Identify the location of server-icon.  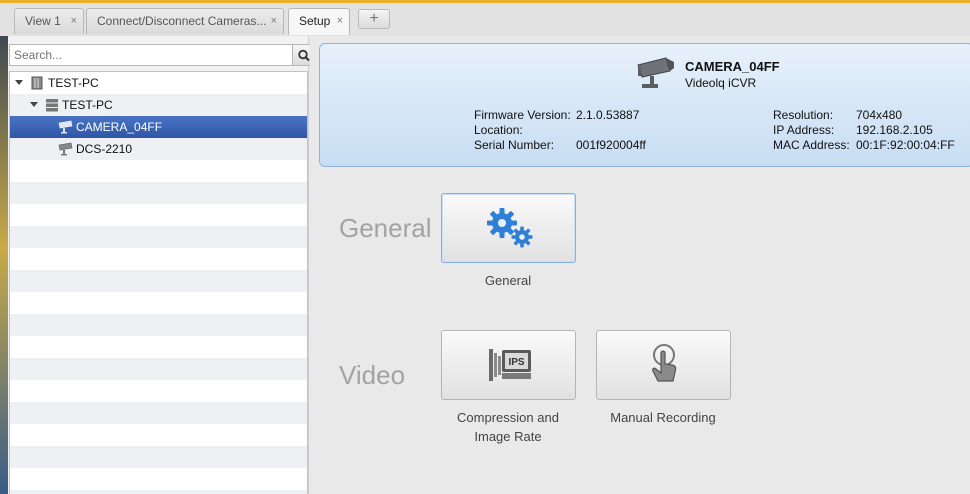
(52, 105).